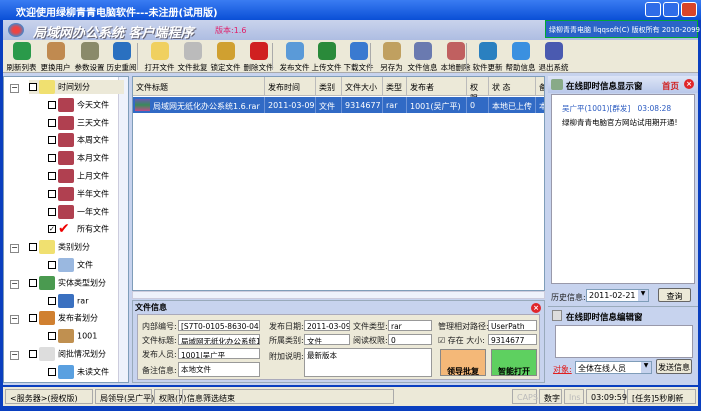 The image size is (701, 411). What do you see at coordinates (76, 87) in the screenshot?
I see `tree-node: 时间划分` at bounding box center [76, 87].